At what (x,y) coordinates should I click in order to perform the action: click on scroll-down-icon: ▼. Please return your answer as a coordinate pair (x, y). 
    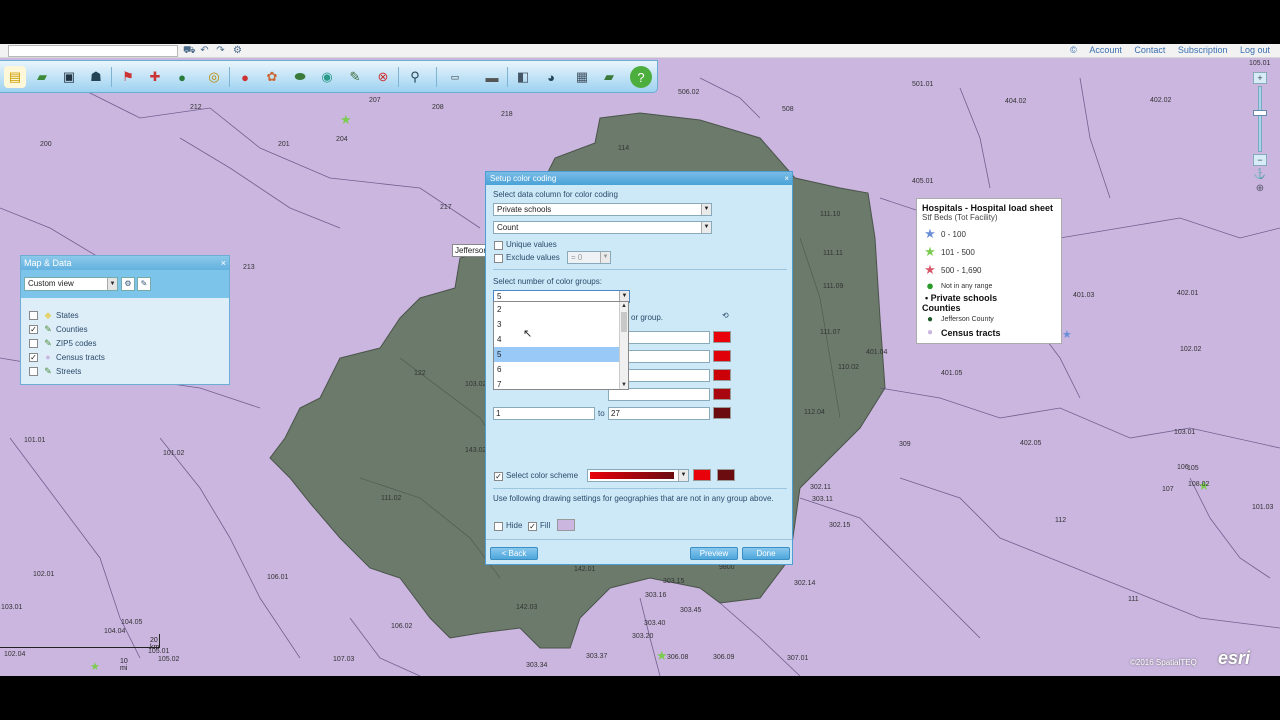
    Looking at the image, I should click on (624, 385).